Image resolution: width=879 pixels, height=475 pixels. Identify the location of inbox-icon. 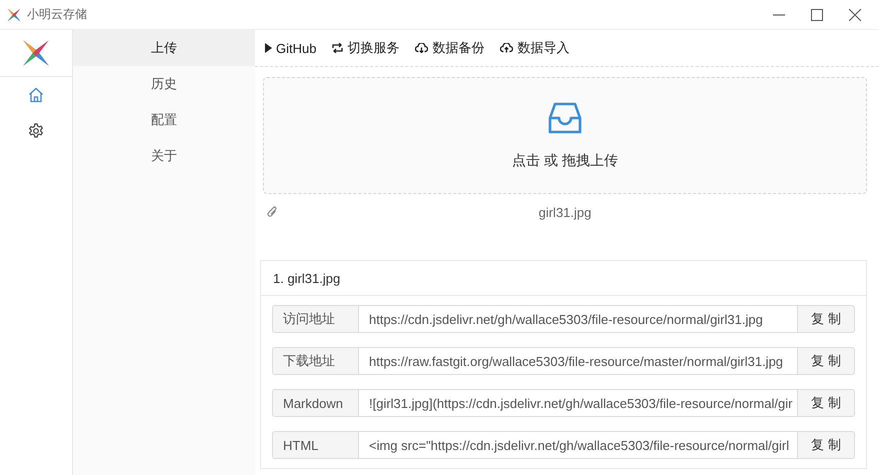
(565, 118).